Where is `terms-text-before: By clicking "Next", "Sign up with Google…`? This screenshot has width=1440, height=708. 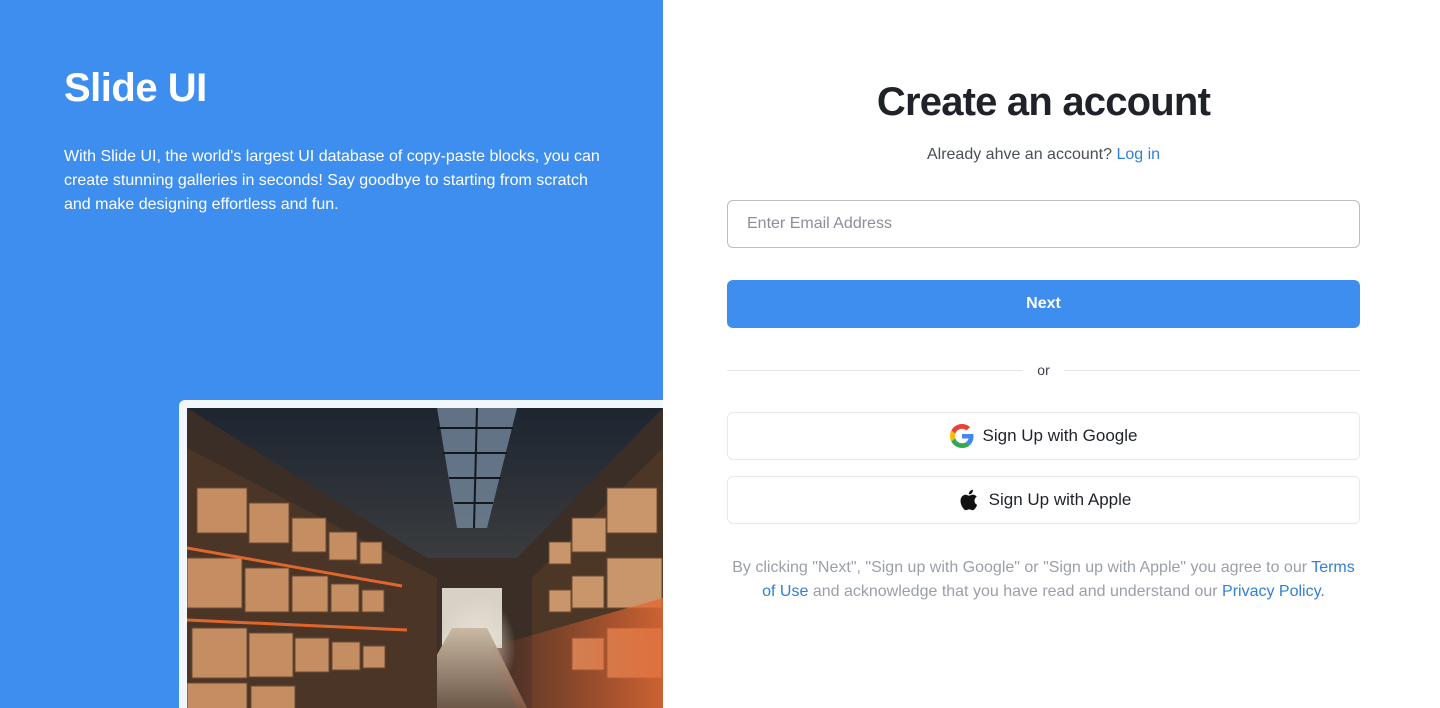
terms-text-before: By clicking "Next", "Sign up with Google… is located at coordinates (1020, 567).